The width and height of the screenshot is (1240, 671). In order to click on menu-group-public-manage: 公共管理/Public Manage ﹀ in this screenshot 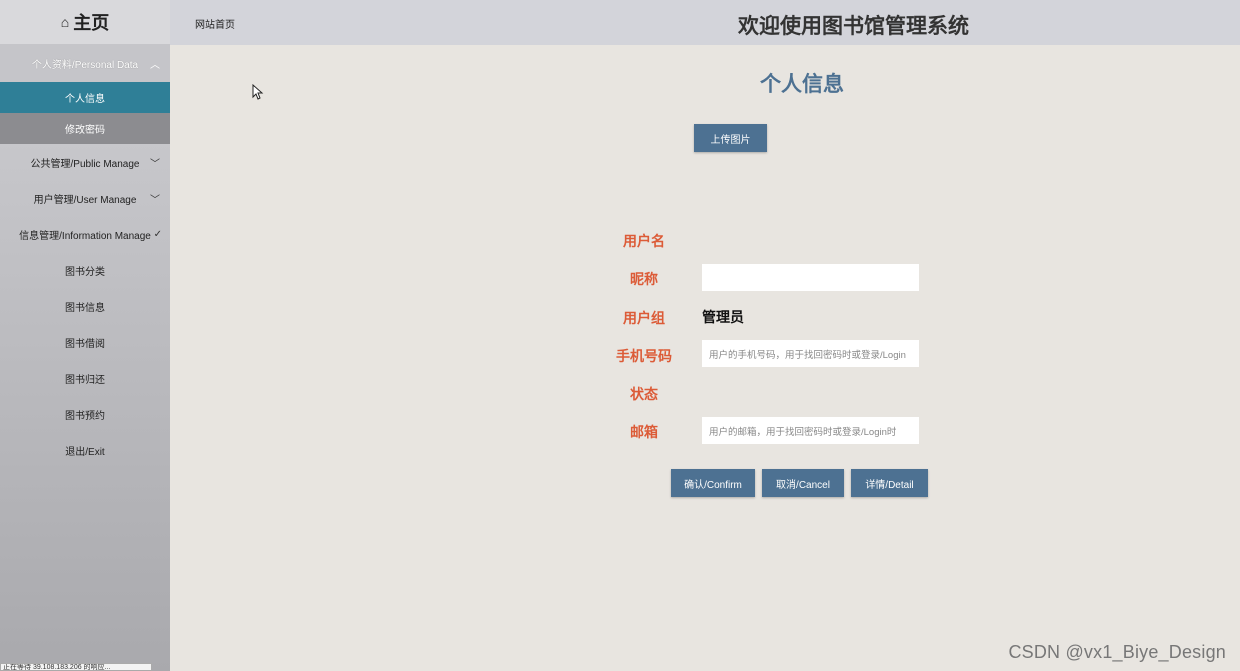, I will do `click(85, 162)`.